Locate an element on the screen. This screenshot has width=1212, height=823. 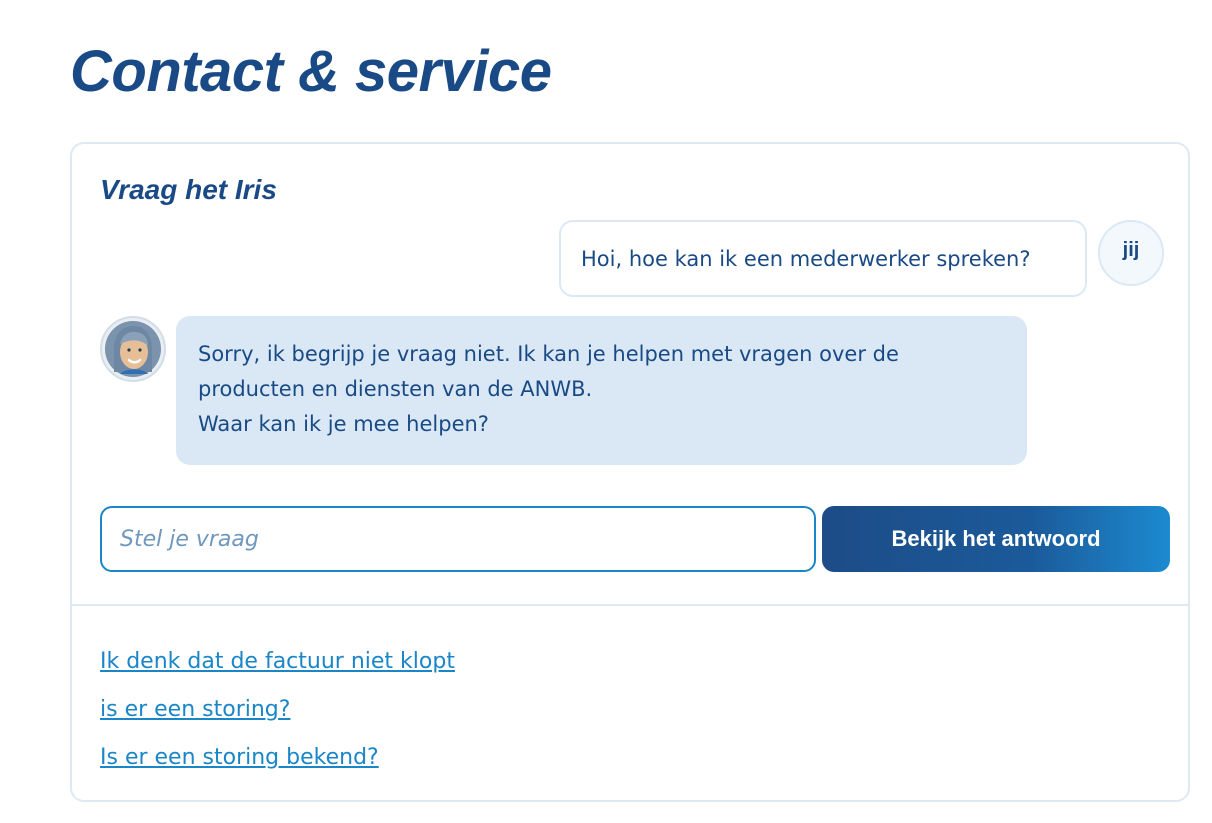
list-item: Ik denk dat de factuur niet klopt is located at coordinates (277, 673).